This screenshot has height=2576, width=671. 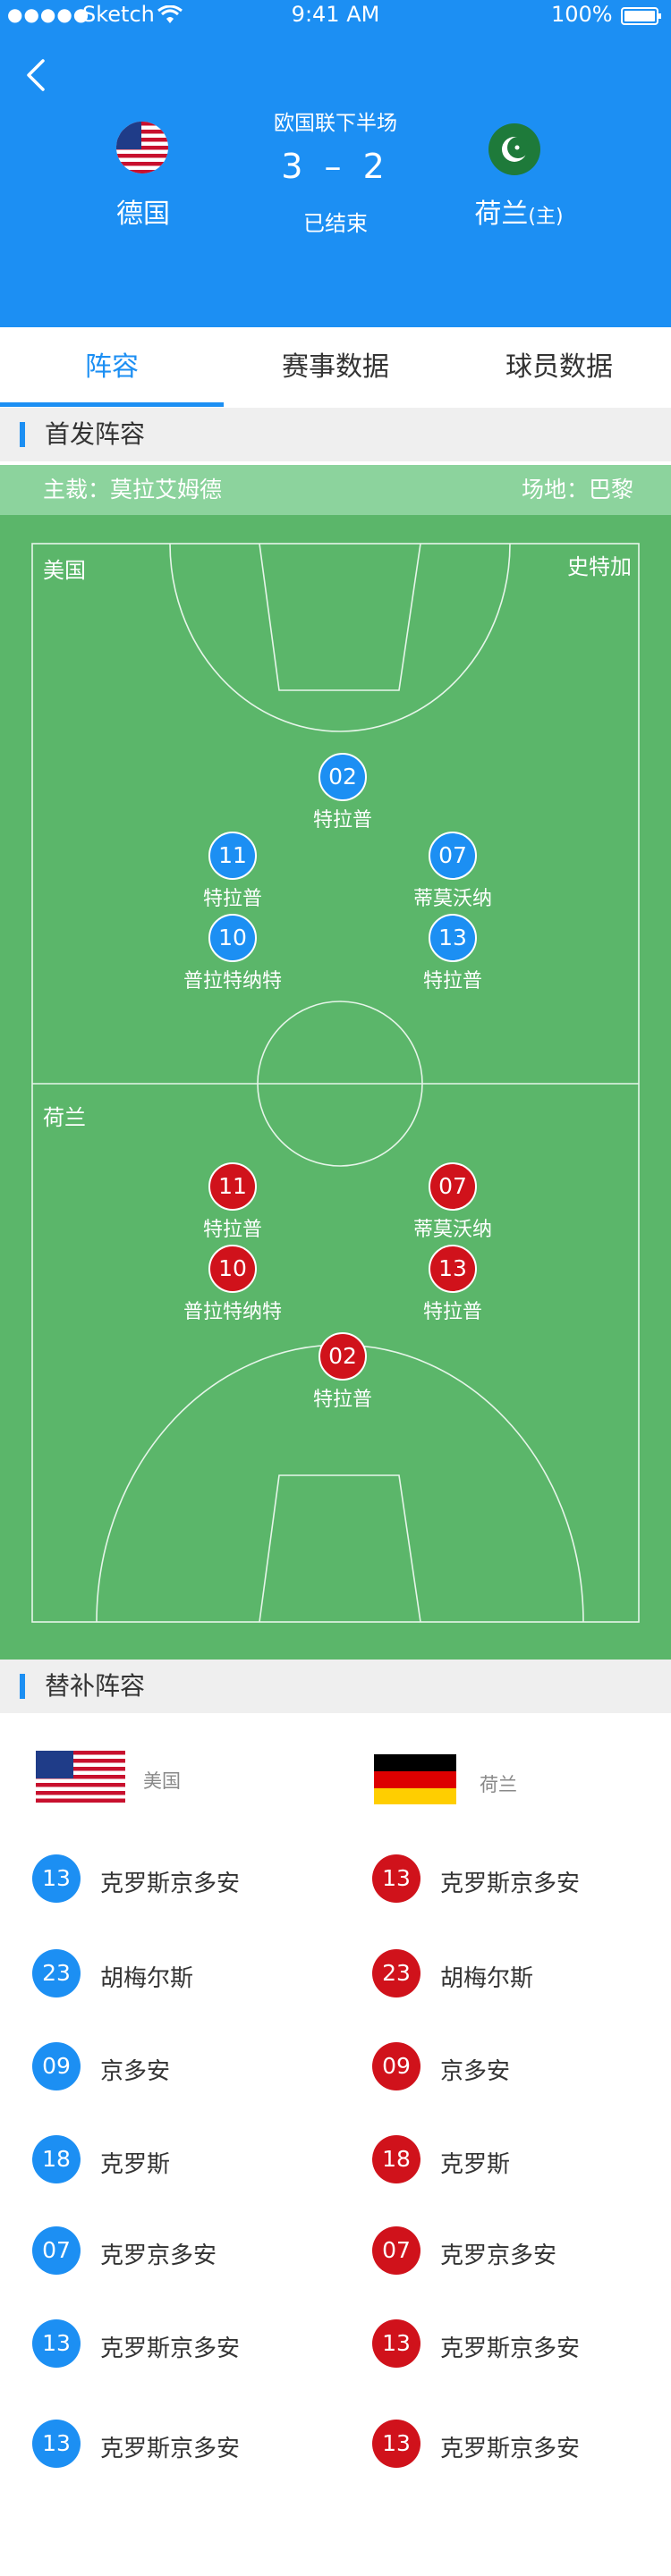 I want to click on away-team-name: 荷兰, so click(x=502, y=214).